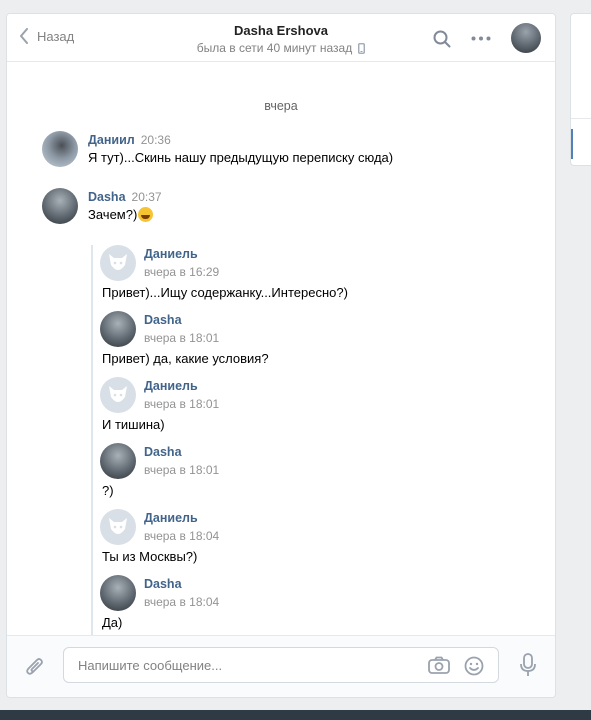 The width and height of the screenshot is (591, 720). I want to click on message-meta: Dasha 20:37, so click(125, 196).